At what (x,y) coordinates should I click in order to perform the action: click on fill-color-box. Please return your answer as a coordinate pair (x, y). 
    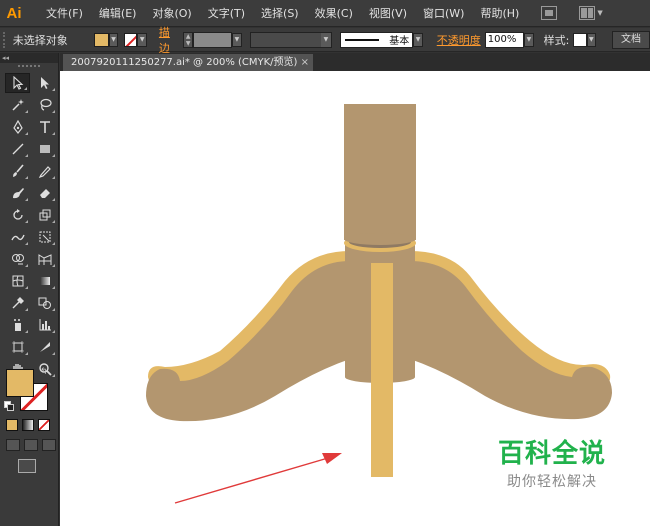
    Looking at the image, I should click on (20, 383).